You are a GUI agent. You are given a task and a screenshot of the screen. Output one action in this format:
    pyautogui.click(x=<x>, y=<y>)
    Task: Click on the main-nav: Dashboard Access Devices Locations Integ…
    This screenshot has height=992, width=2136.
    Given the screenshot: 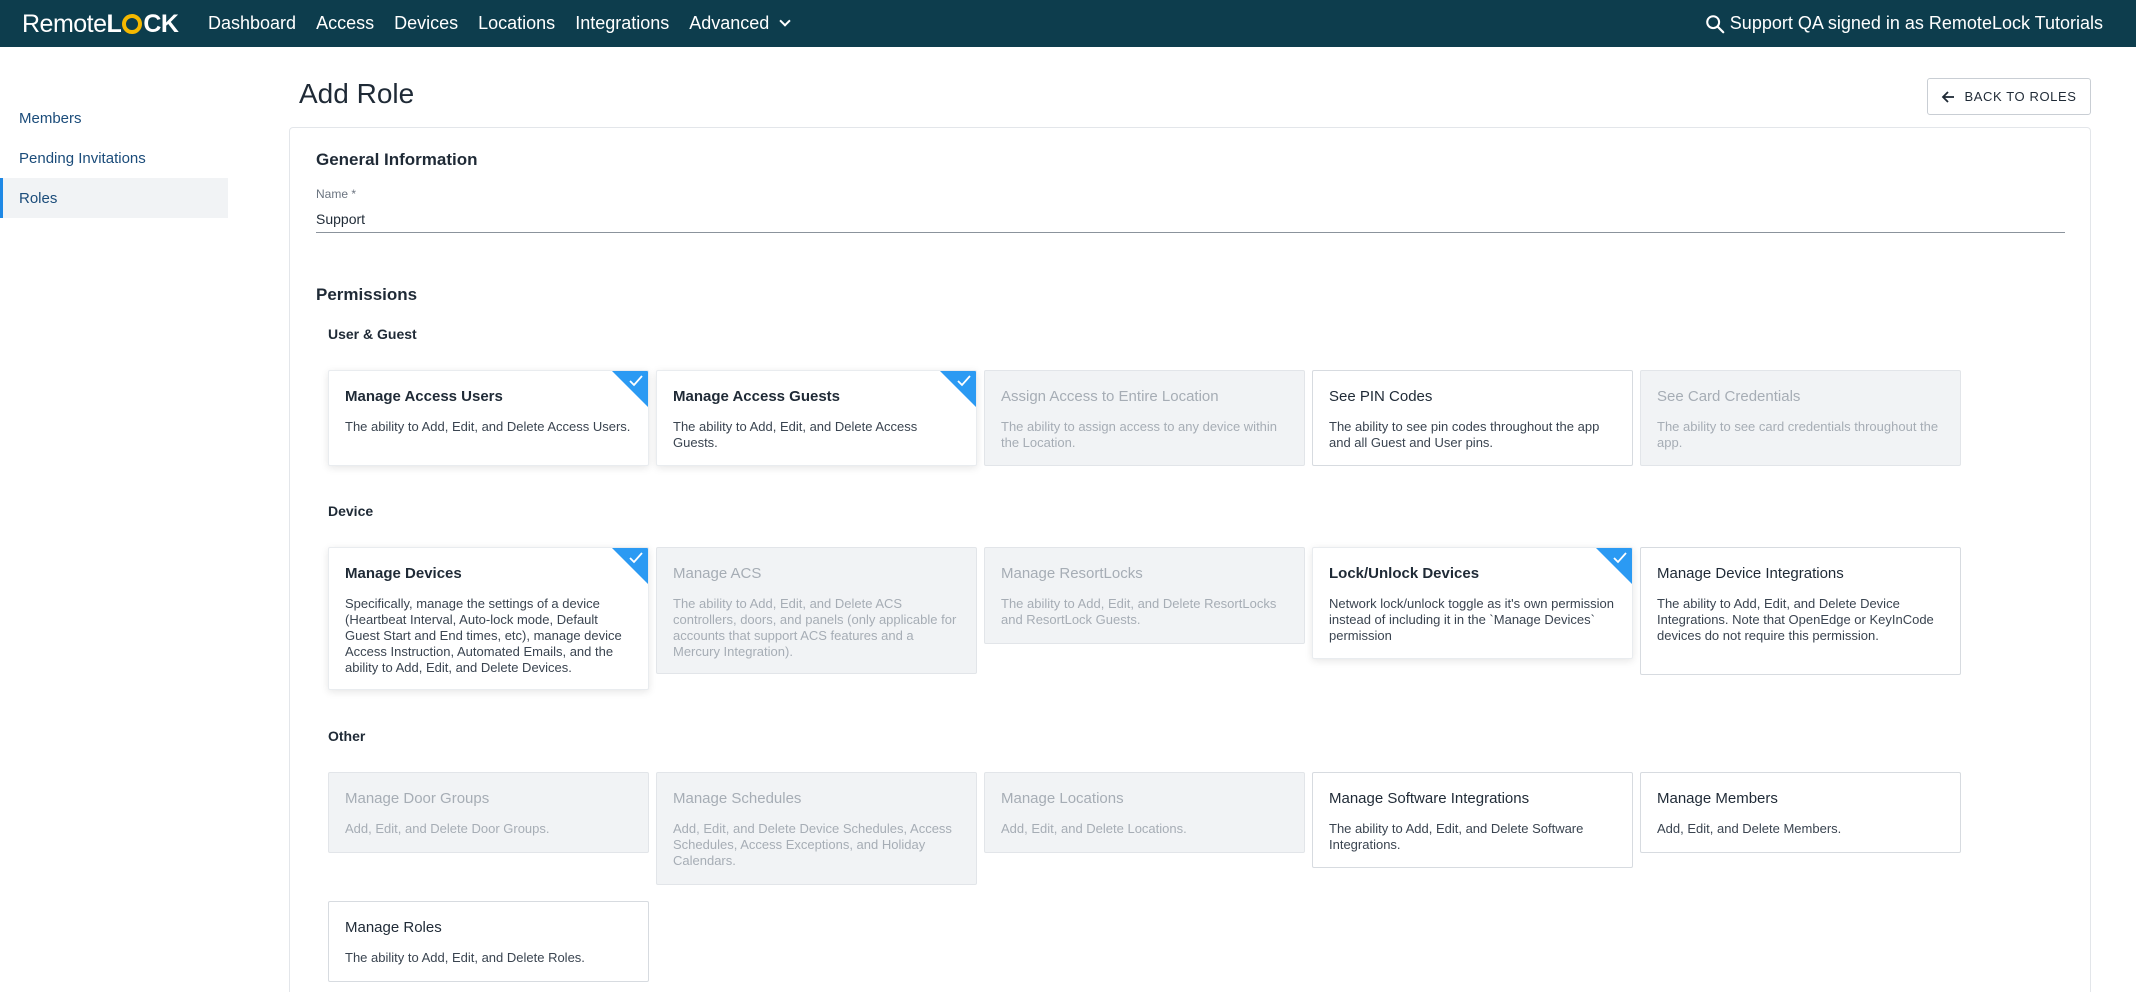 What is the action you would take?
    pyautogui.click(x=508, y=23)
    